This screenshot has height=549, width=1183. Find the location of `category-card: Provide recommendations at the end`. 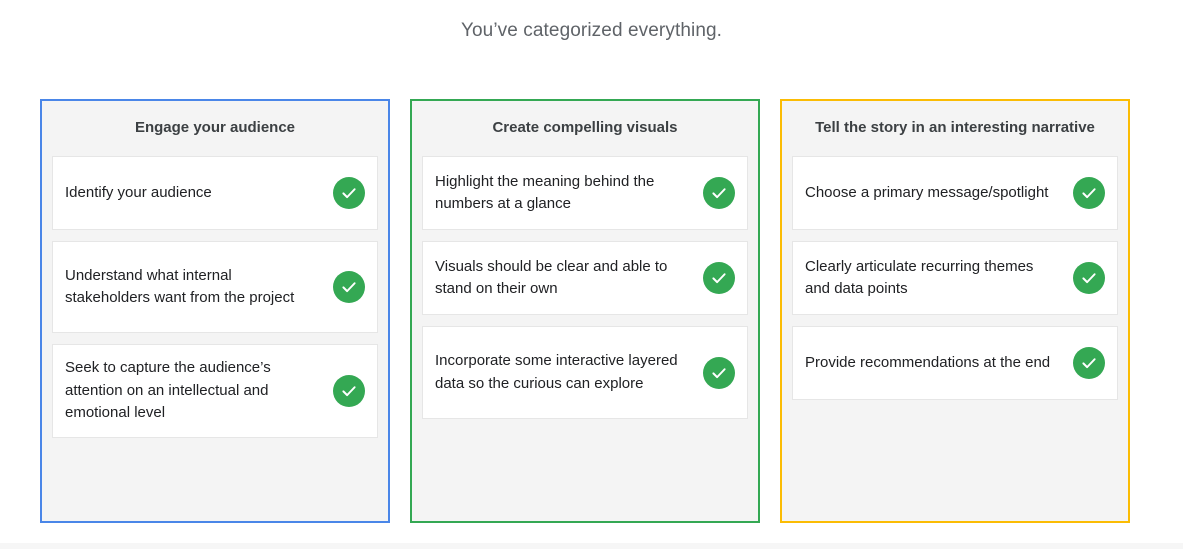

category-card: Provide recommendations at the end is located at coordinates (955, 363).